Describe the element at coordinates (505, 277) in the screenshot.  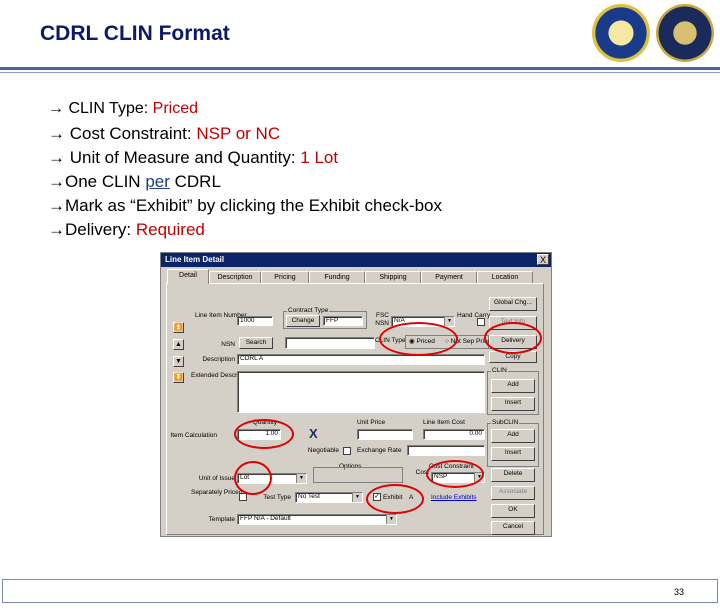
I see `tab-location: Location` at that location.